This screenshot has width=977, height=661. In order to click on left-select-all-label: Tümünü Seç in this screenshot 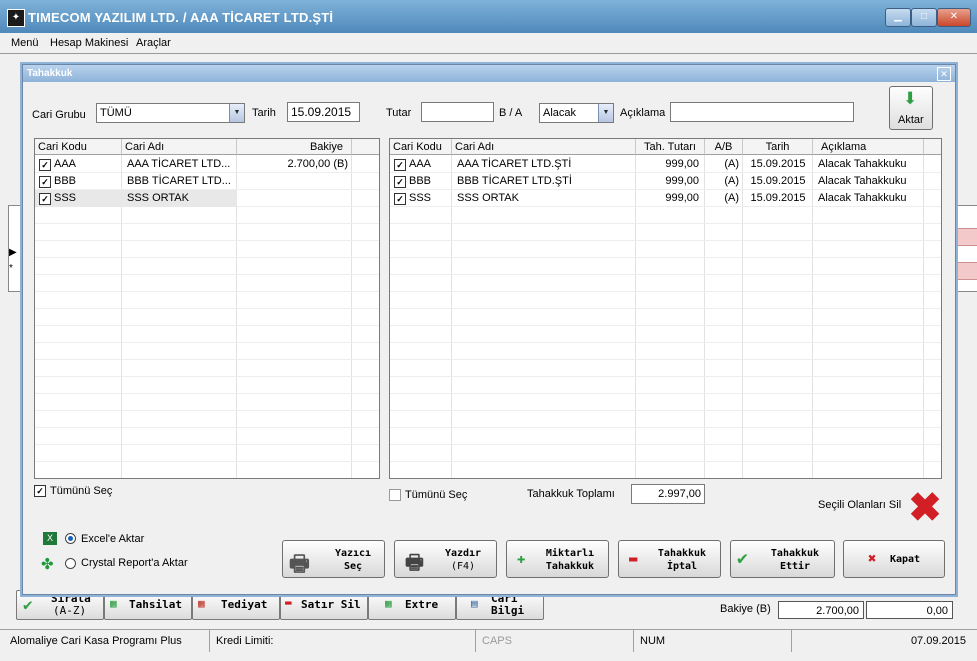, I will do `click(81, 491)`.